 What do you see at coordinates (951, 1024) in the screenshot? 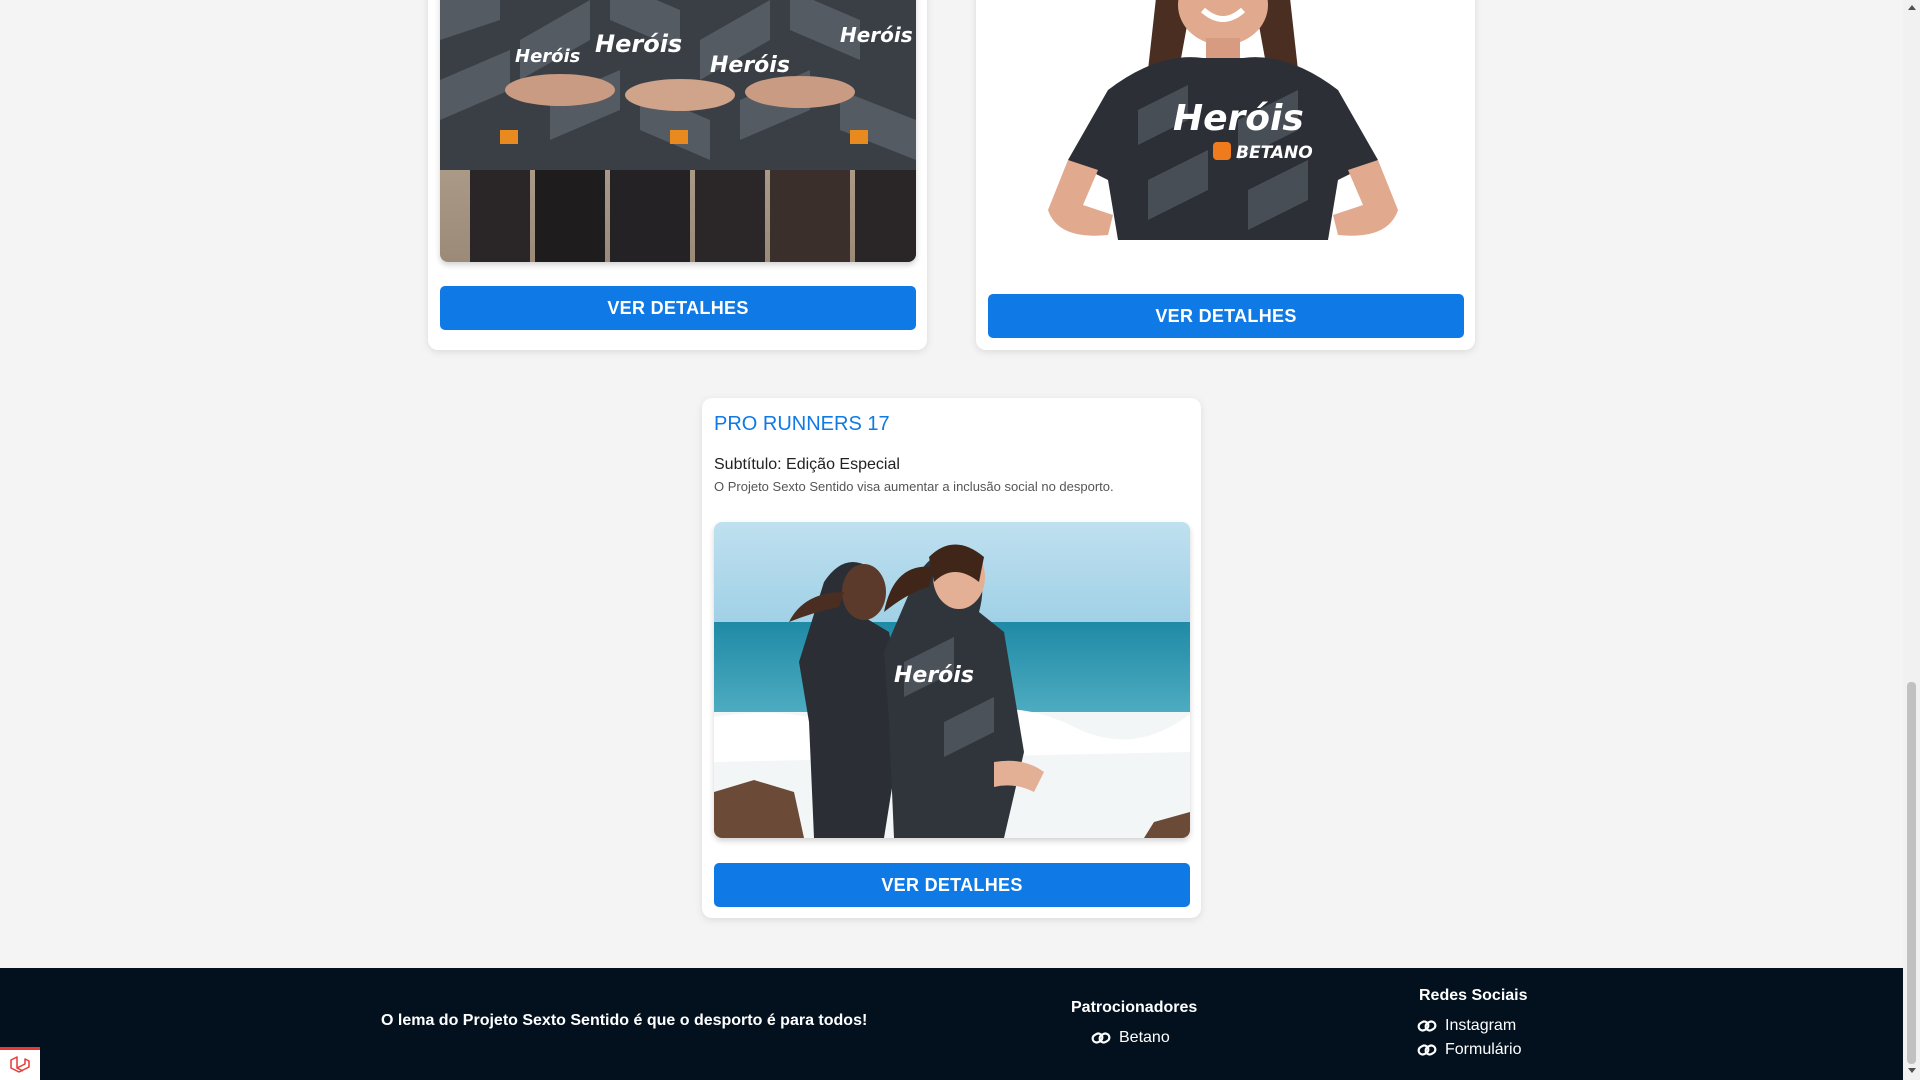
I see `site-footer` at bounding box center [951, 1024].